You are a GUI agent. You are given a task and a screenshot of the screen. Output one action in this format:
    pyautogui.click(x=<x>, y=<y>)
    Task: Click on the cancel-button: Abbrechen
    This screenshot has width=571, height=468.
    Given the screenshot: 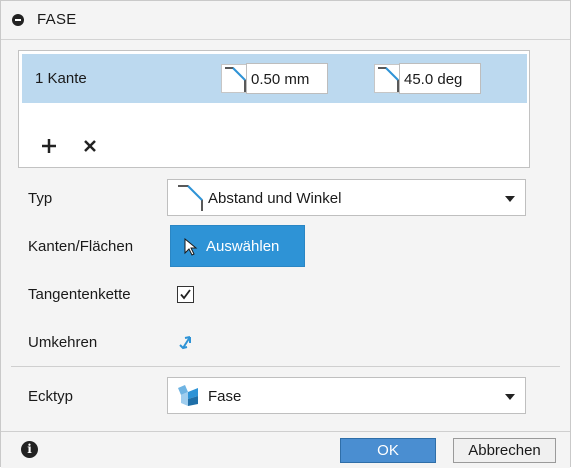 What is the action you would take?
    pyautogui.click(x=504, y=450)
    